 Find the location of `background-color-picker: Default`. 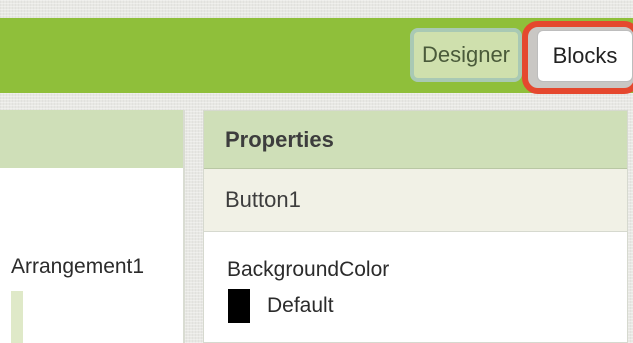

background-color-picker: Default is located at coordinates (281, 306).